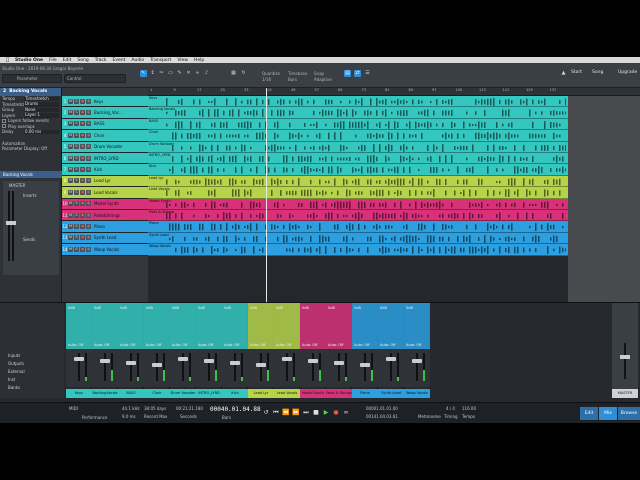 This screenshot has width=640, height=480. What do you see at coordinates (94, 417) in the screenshot?
I see `performance-label: Performance` at bounding box center [94, 417].